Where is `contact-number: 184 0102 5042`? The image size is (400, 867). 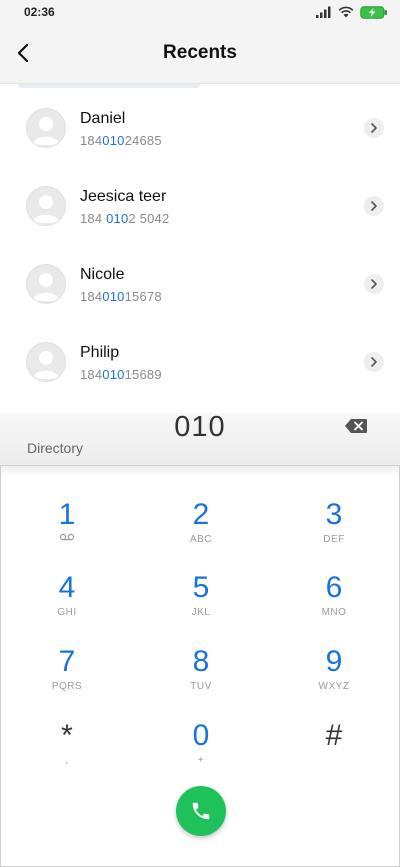
contact-number: 184 0102 5042 is located at coordinates (125, 218).